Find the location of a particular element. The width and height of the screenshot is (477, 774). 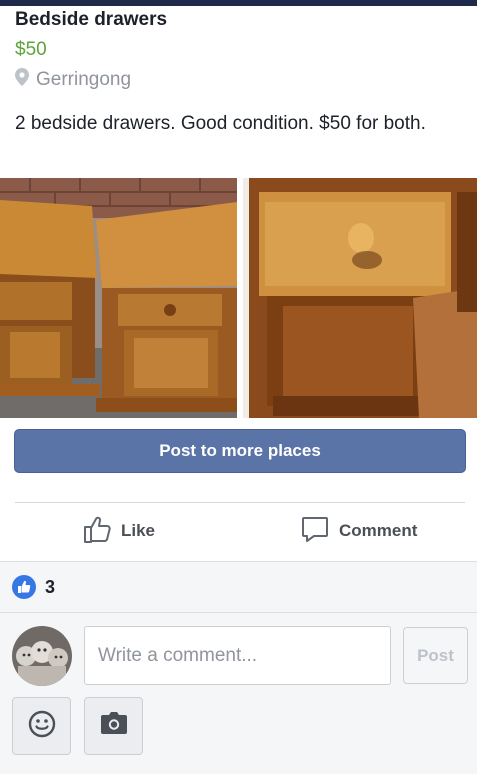

comment-input is located at coordinates (237, 655).